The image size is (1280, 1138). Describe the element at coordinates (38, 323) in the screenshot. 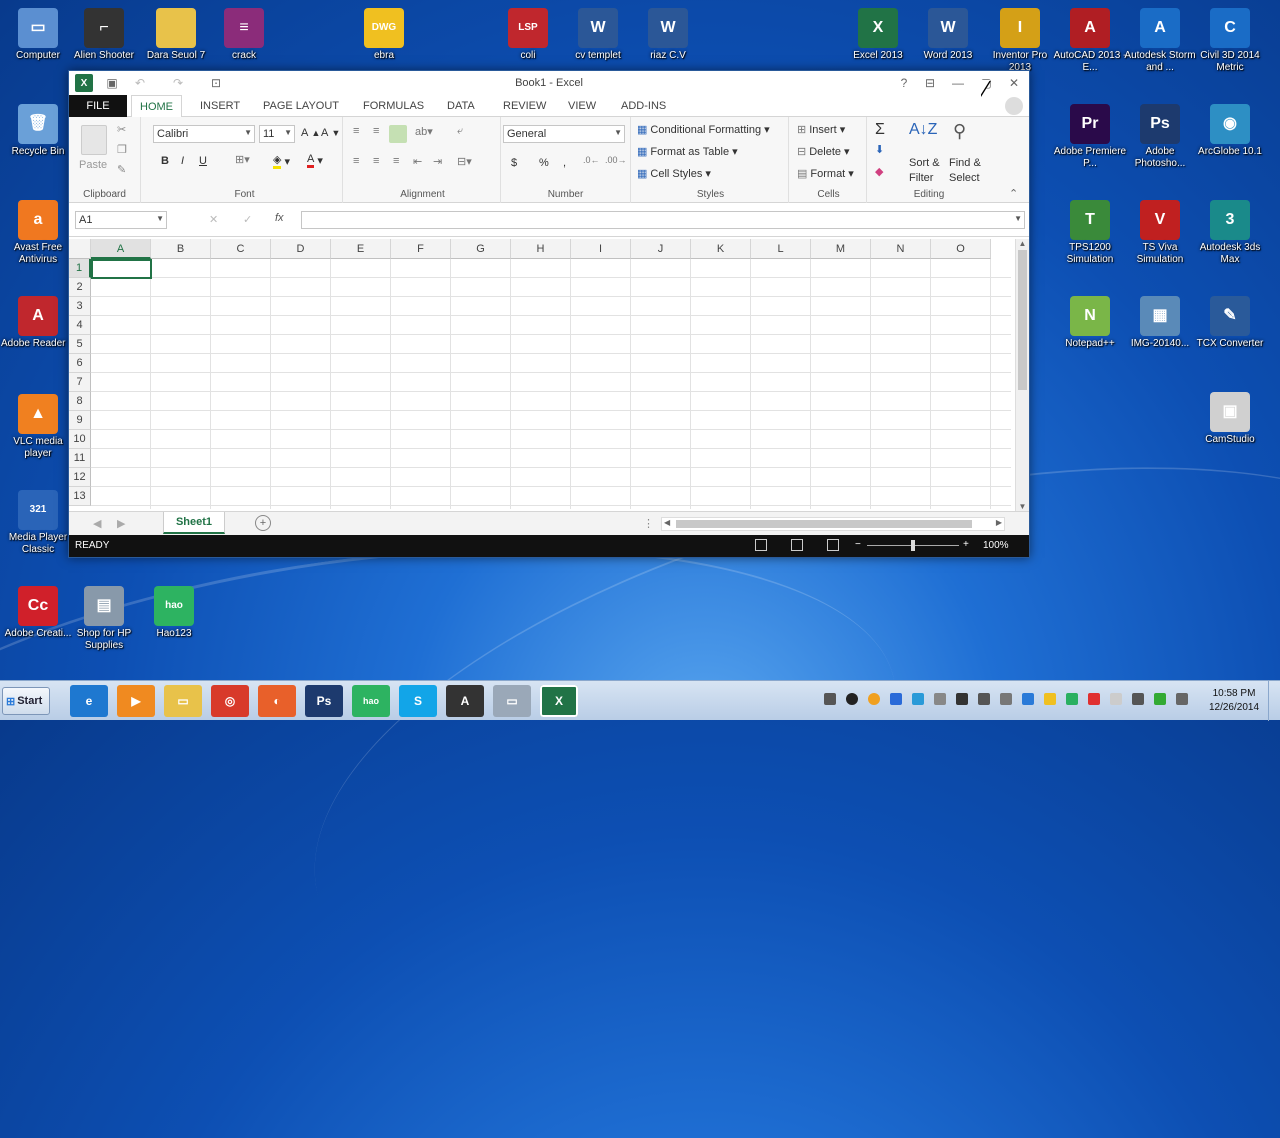

I see `desktop-icon: A Adobe Reader X` at that location.